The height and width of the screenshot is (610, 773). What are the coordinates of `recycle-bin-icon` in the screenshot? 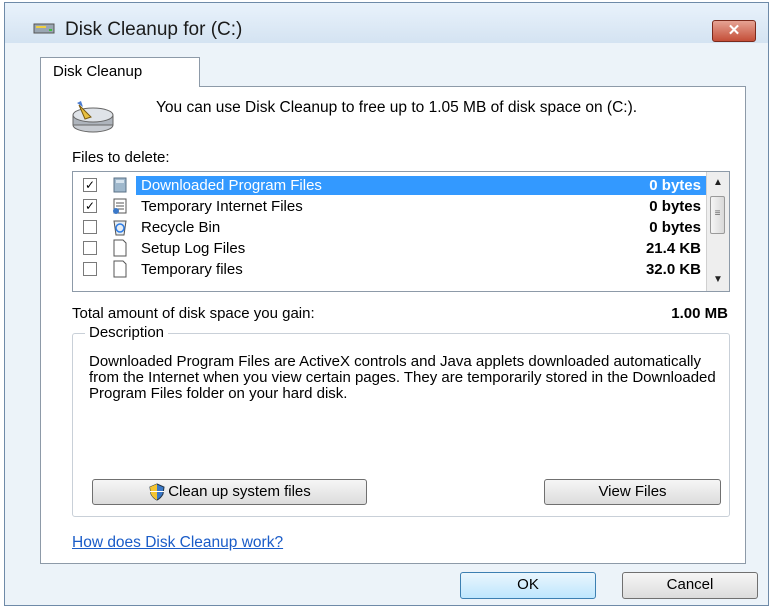 It's located at (120, 228).